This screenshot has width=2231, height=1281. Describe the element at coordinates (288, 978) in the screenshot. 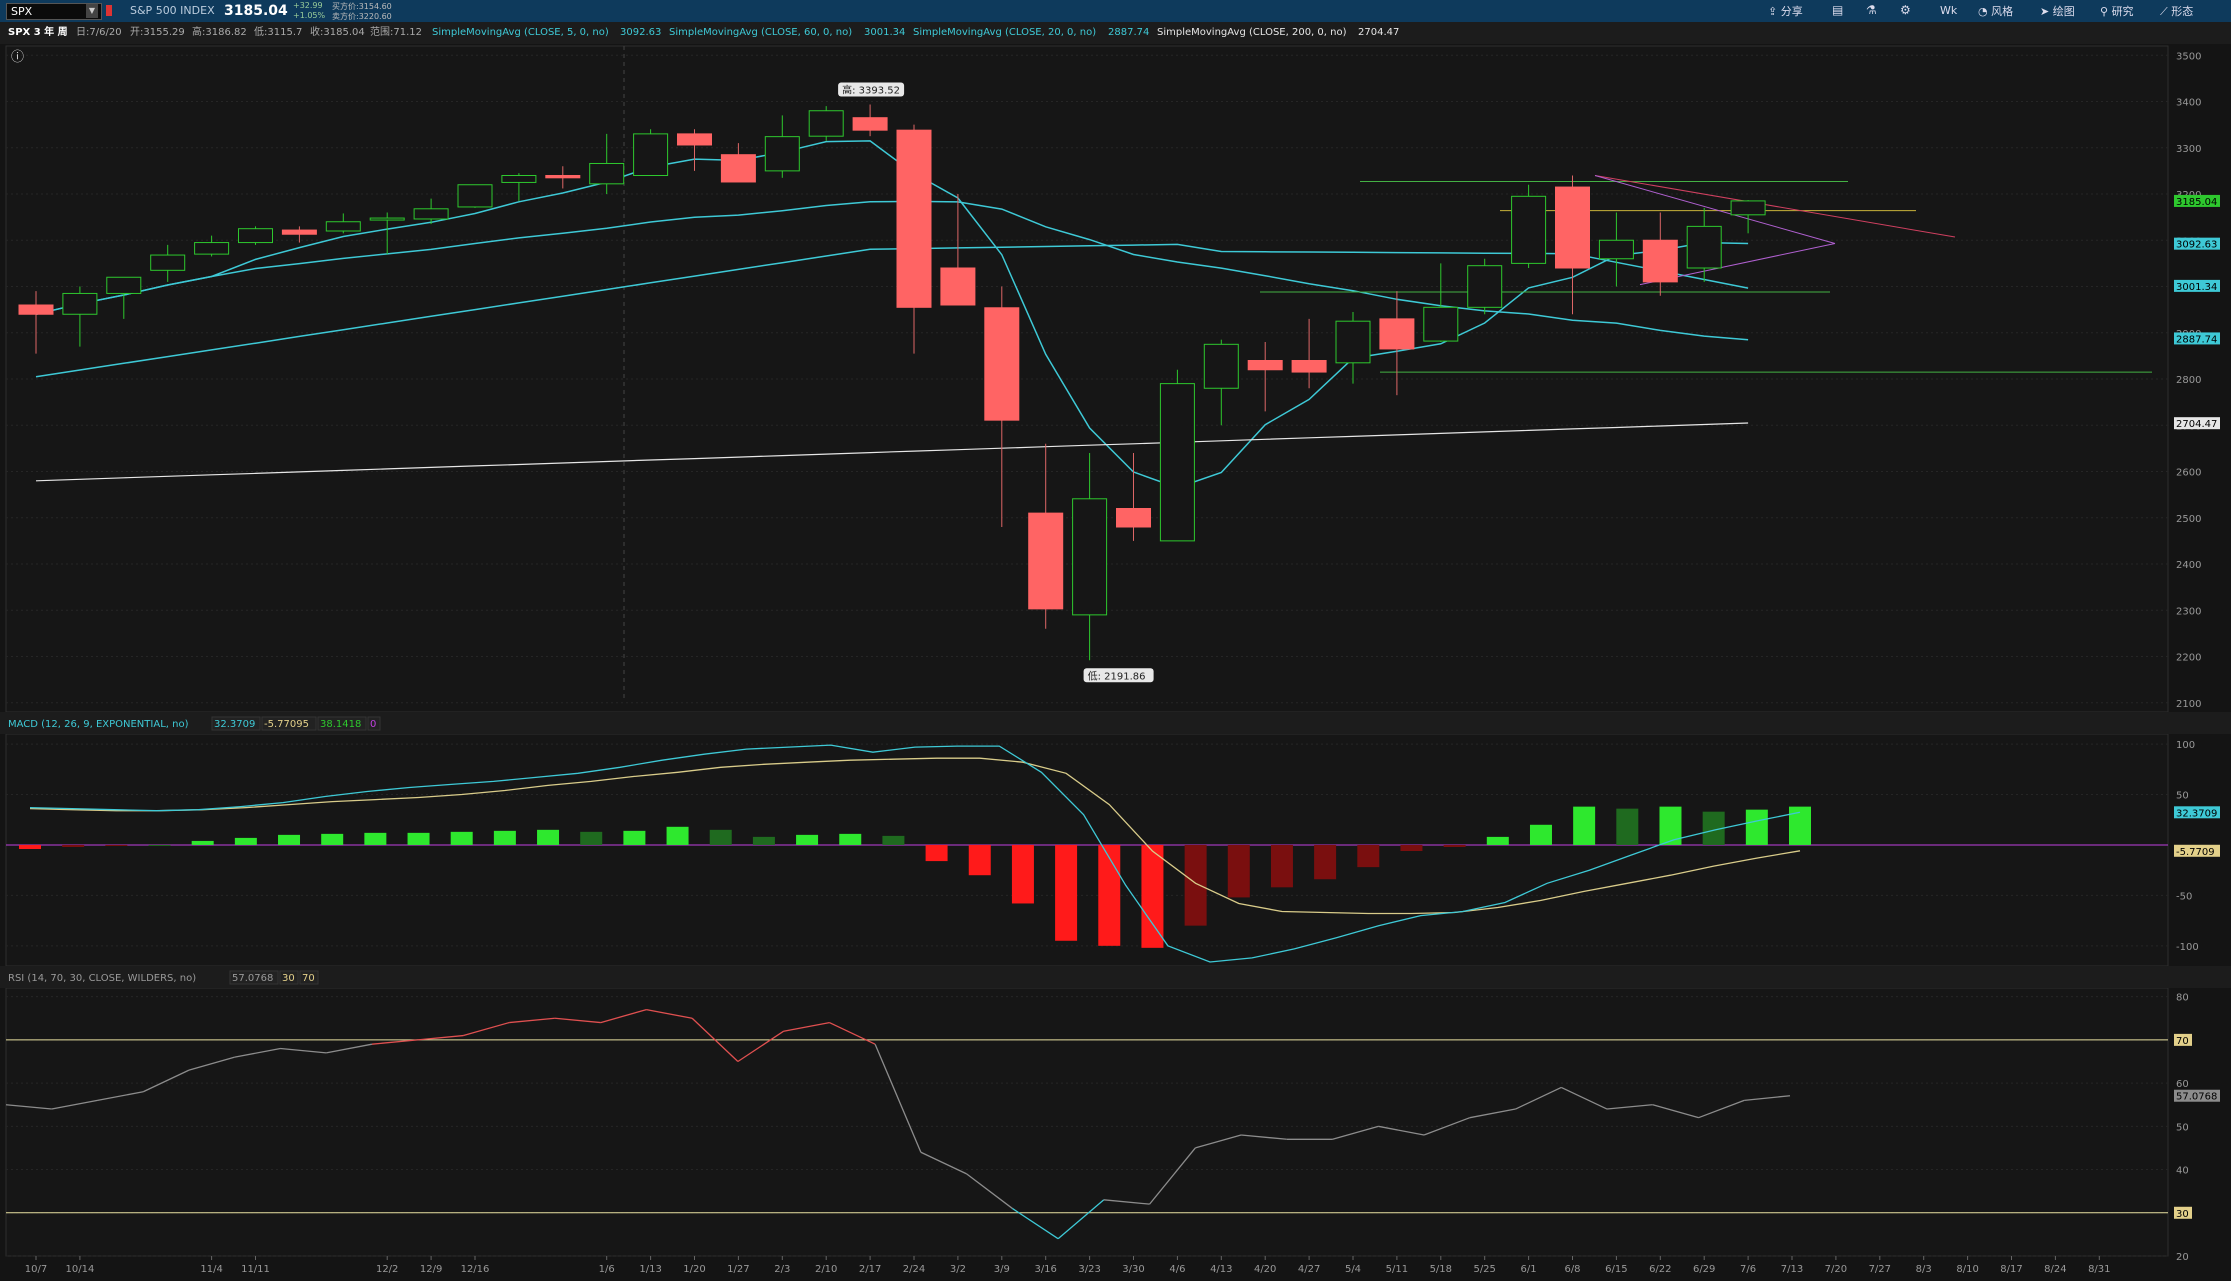

I see `rsi-os-label: 30` at that location.